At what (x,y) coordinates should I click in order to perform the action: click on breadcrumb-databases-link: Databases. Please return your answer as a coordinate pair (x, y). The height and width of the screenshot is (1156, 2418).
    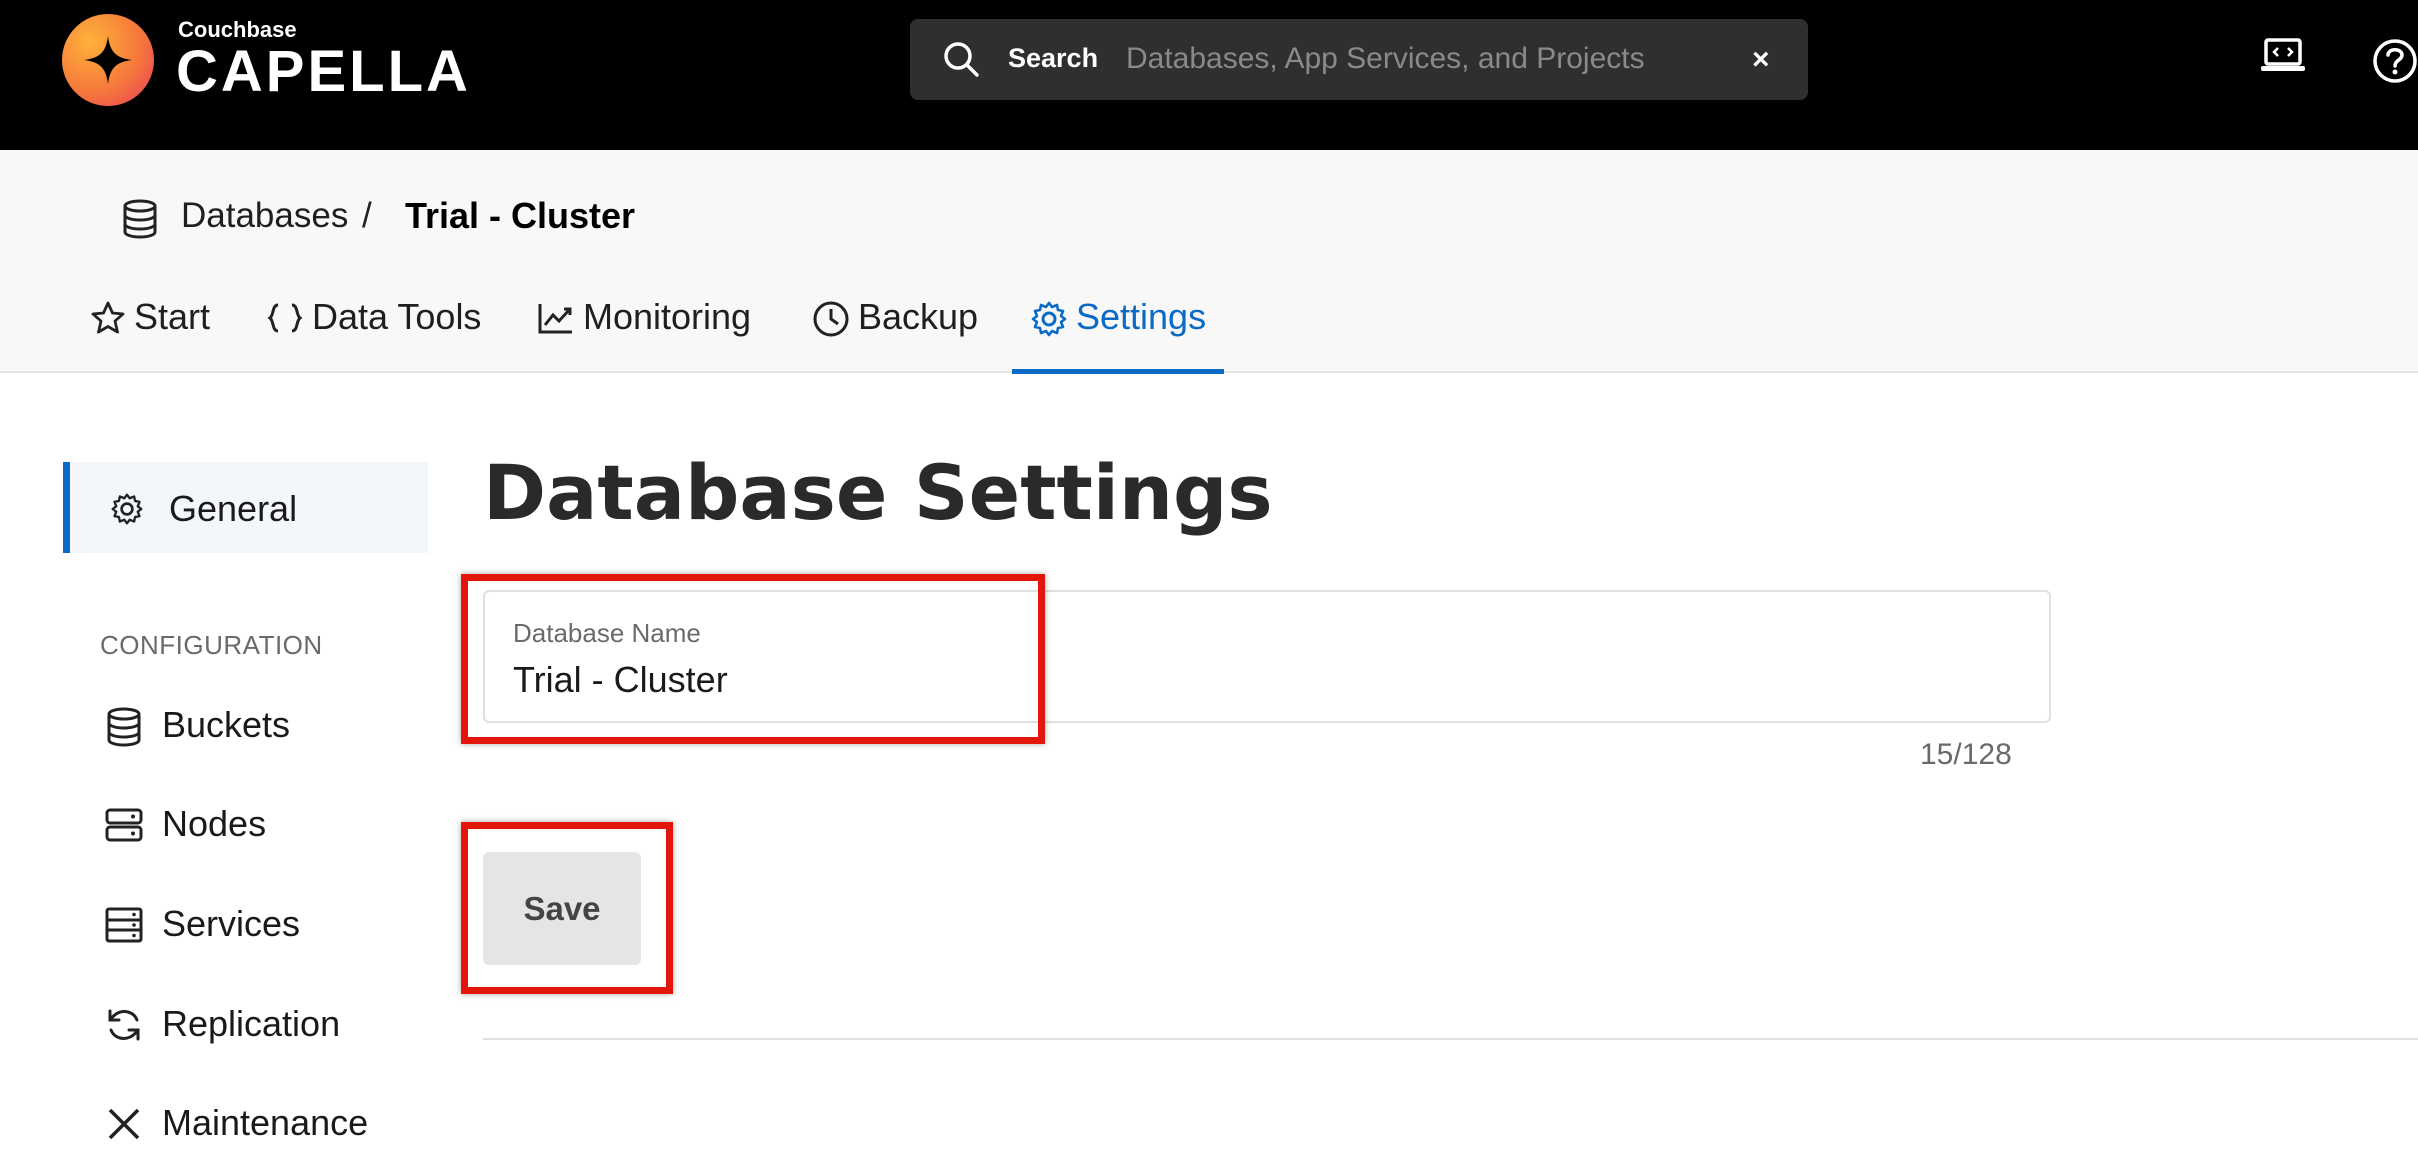
    Looking at the image, I should click on (264, 216).